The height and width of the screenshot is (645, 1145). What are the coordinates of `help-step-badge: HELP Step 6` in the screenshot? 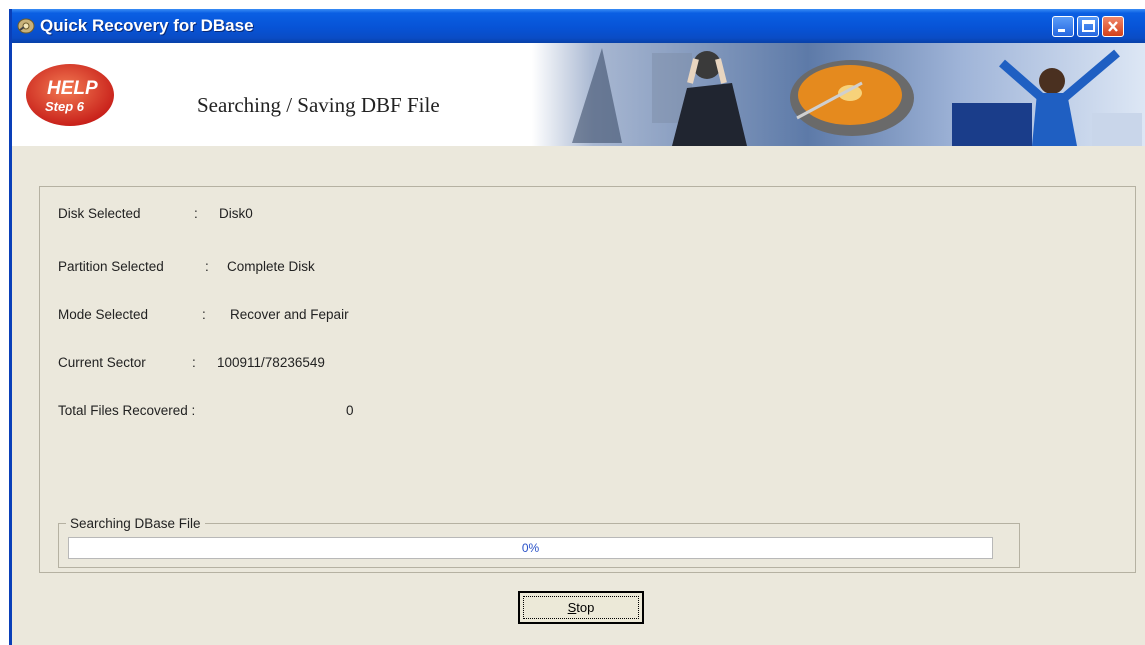 It's located at (70, 95).